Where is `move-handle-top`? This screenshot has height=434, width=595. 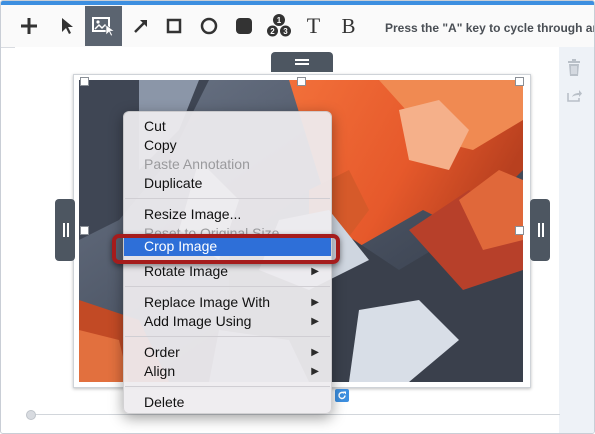 move-handle-top is located at coordinates (302, 62).